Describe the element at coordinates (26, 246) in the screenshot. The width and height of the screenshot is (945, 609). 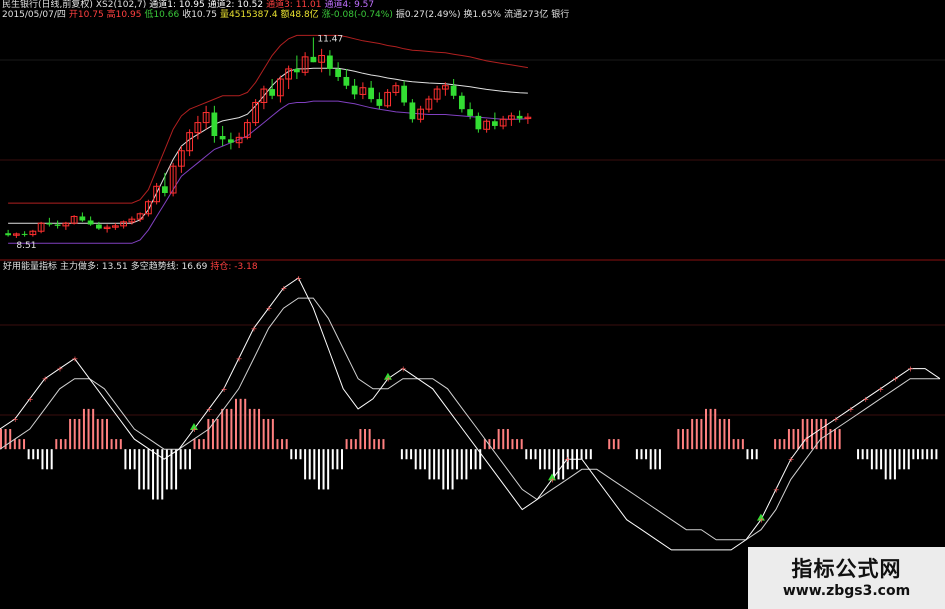
I see `price-low-label: 8.51` at that location.